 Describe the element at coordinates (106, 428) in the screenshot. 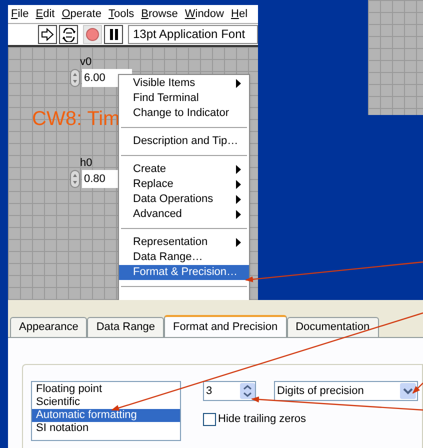

I see `list-item: SI notation` at that location.